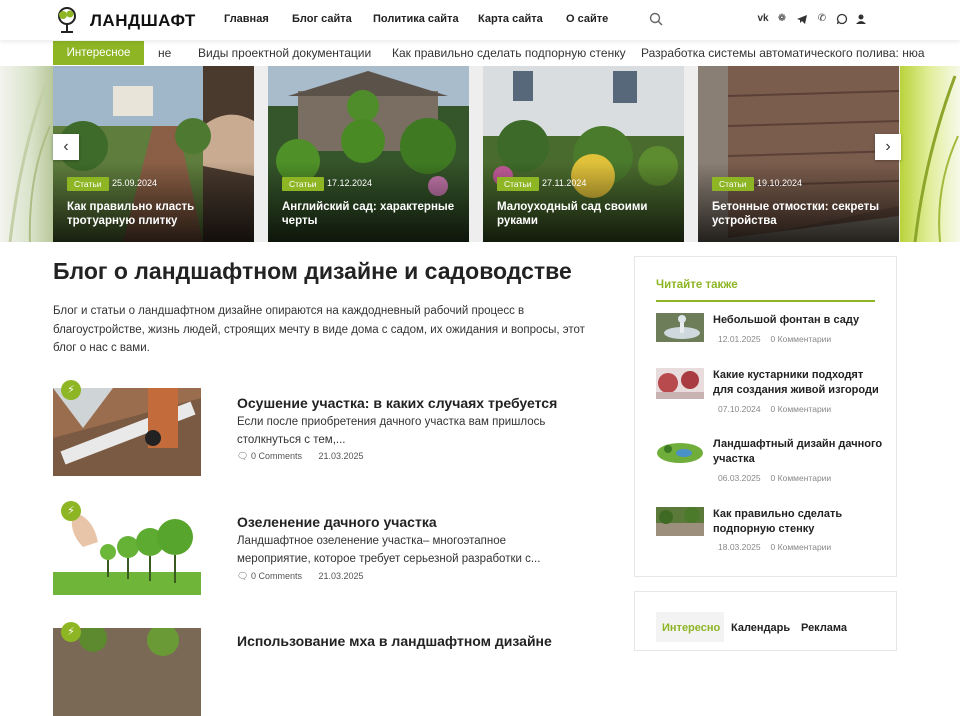  What do you see at coordinates (157, 214) in the screenshot?
I see `slide-title: Как правильно класть тротуарную плитку` at bounding box center [157, 214].